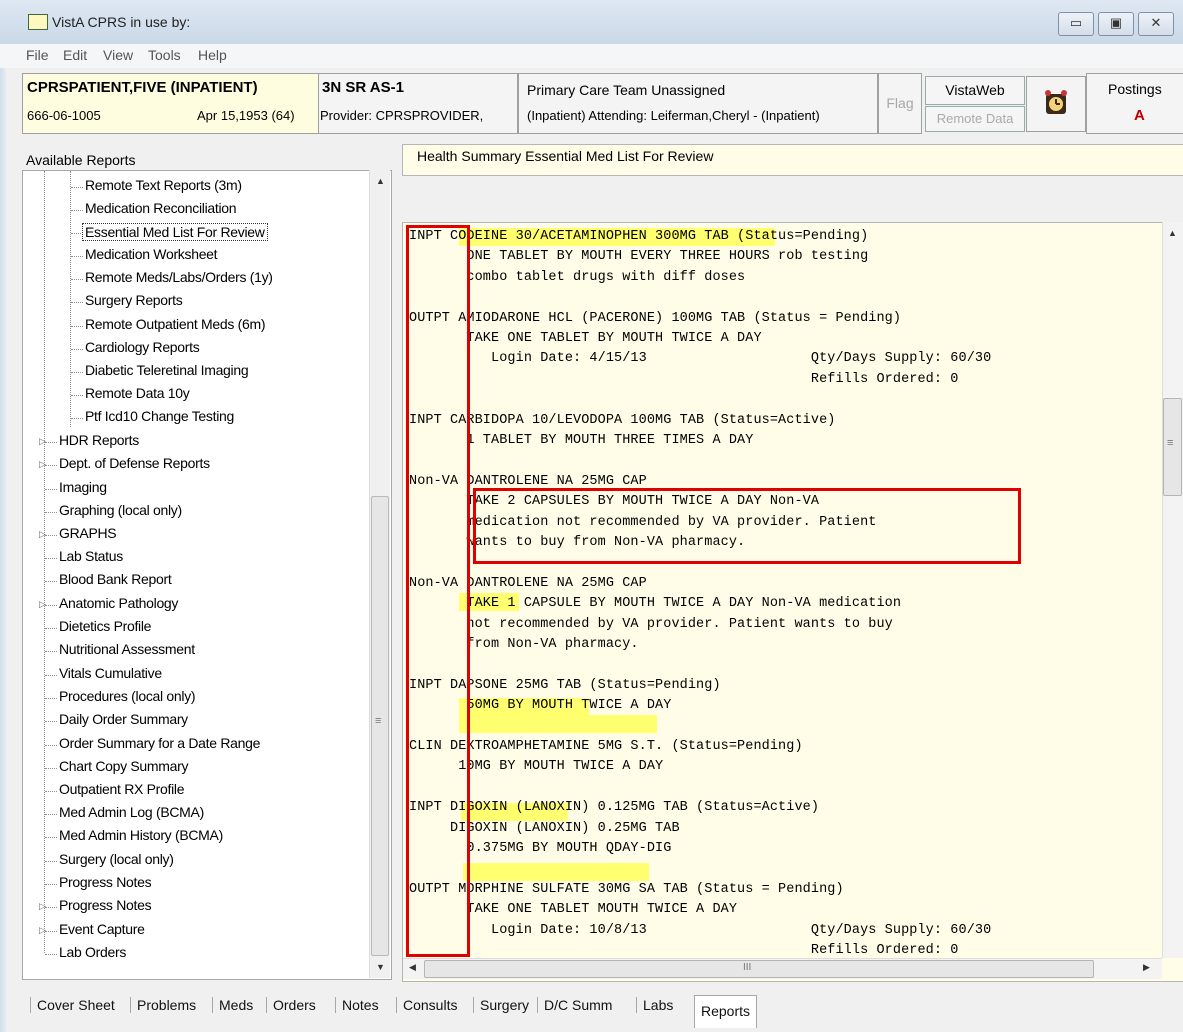  Describe the element at coordinates (577, 1005) in the screenshot. I see `tab-d-c-summ: D/C Summ` at that location.